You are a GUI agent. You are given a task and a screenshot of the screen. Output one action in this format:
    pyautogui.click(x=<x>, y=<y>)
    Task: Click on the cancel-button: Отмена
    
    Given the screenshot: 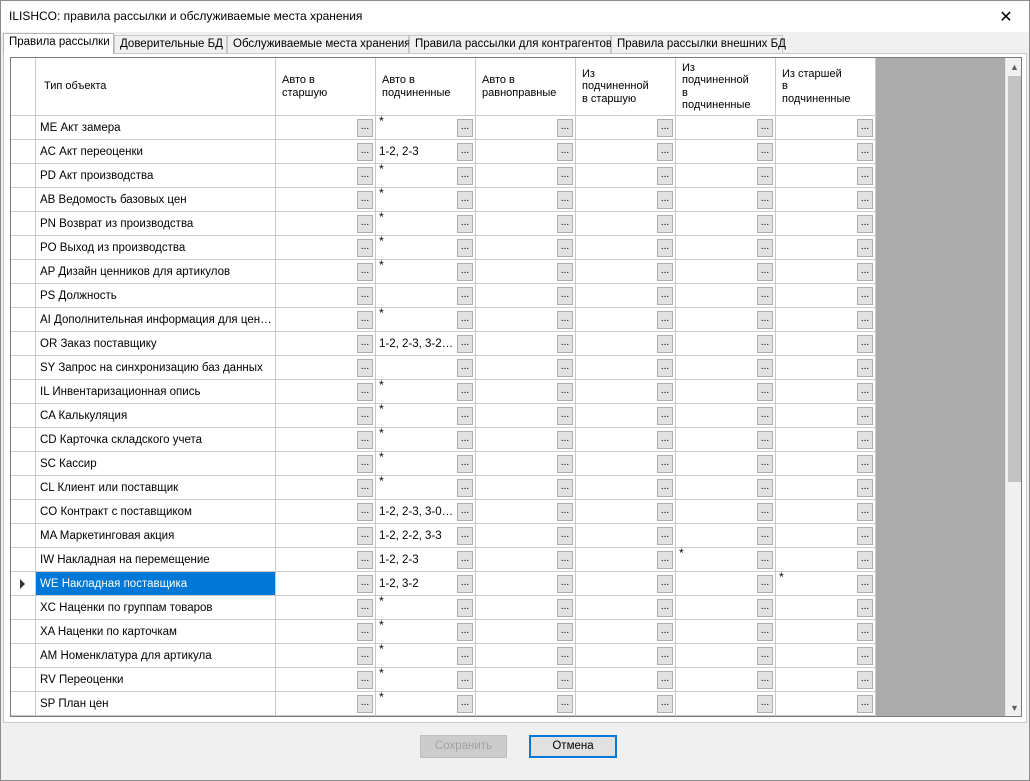 What is the action you would take?
    pyautogui.click(x=573, y=746)
    